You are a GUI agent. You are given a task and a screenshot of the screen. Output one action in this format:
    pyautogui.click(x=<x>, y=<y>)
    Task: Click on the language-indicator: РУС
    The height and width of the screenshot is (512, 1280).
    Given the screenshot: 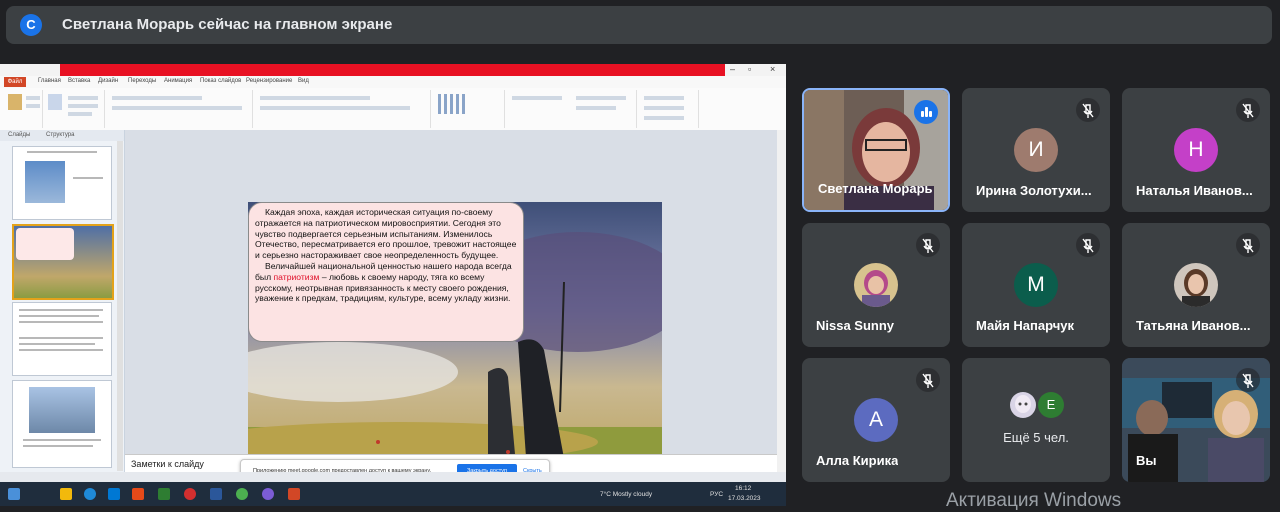 What is the action you would take?
    pyautogui.click(x=716, y=494)
    